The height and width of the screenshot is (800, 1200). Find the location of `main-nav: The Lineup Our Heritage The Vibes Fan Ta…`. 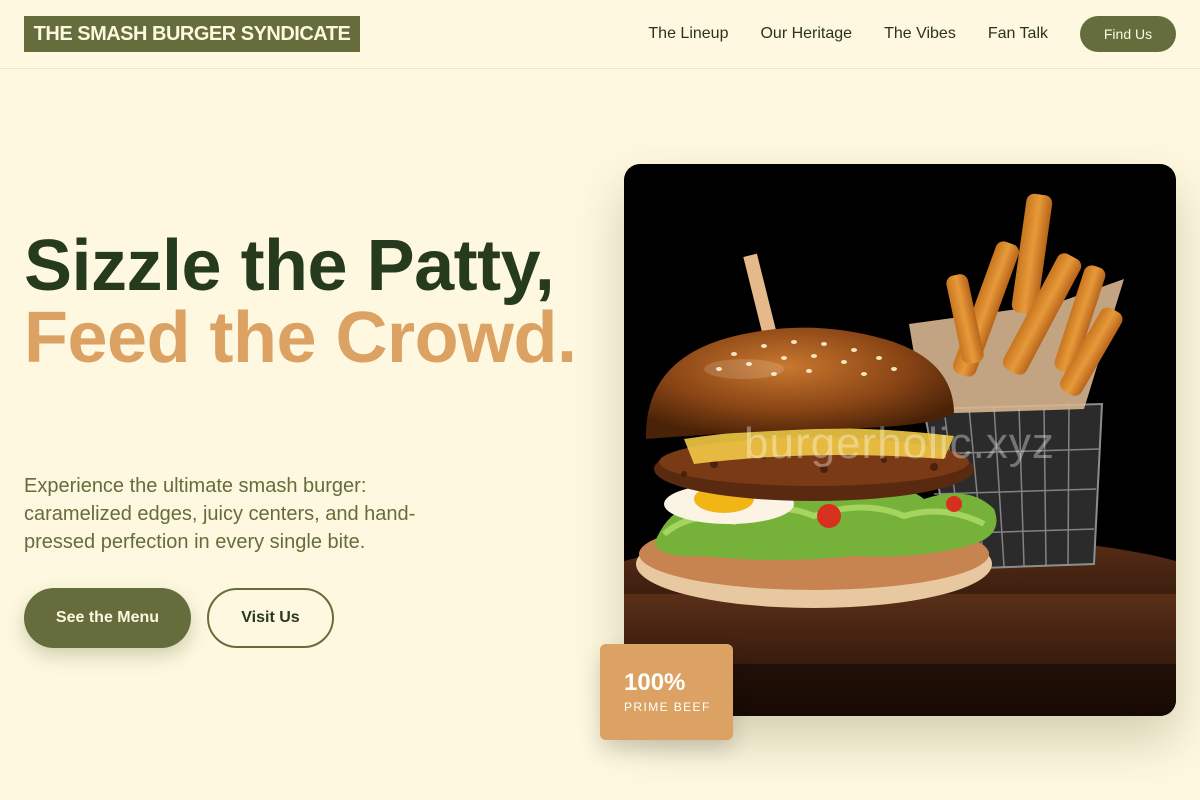

main-nav: The Lineup Our Heritage The Vibes Fan Ta… is located at coordinates (912, 34).